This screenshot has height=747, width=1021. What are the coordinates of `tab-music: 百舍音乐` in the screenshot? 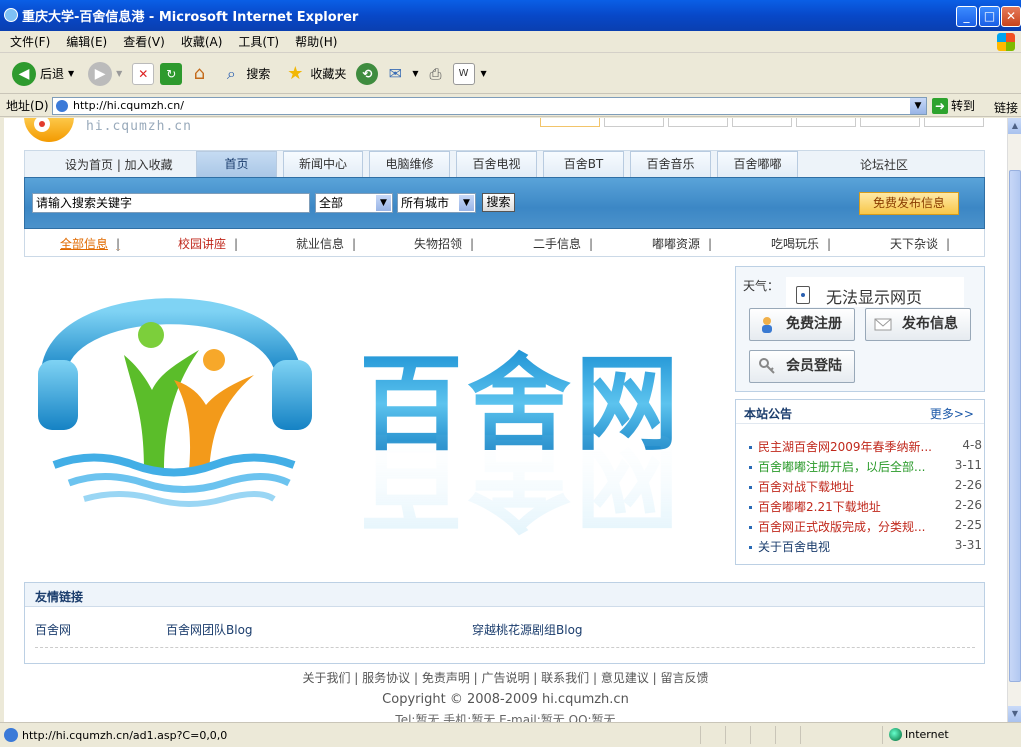 It's located at (670, 164).